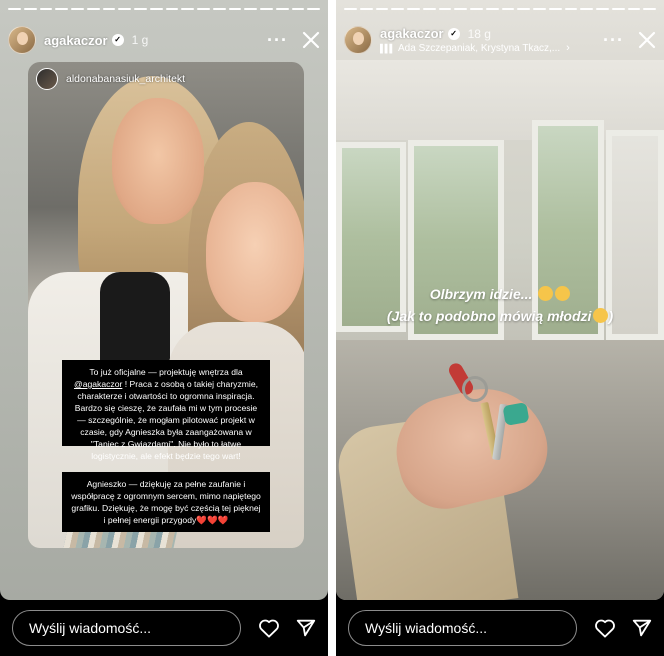 The image size is (664, 656). I want to click on caption-text-2-end: ), so click(611, 316).